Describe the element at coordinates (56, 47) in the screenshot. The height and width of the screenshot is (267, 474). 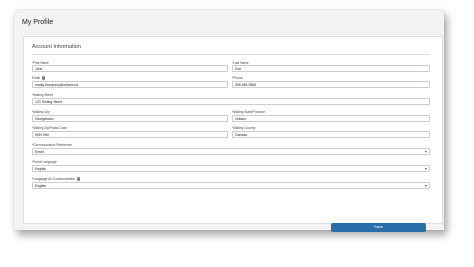
I see `section-title: Account Information` at that location.